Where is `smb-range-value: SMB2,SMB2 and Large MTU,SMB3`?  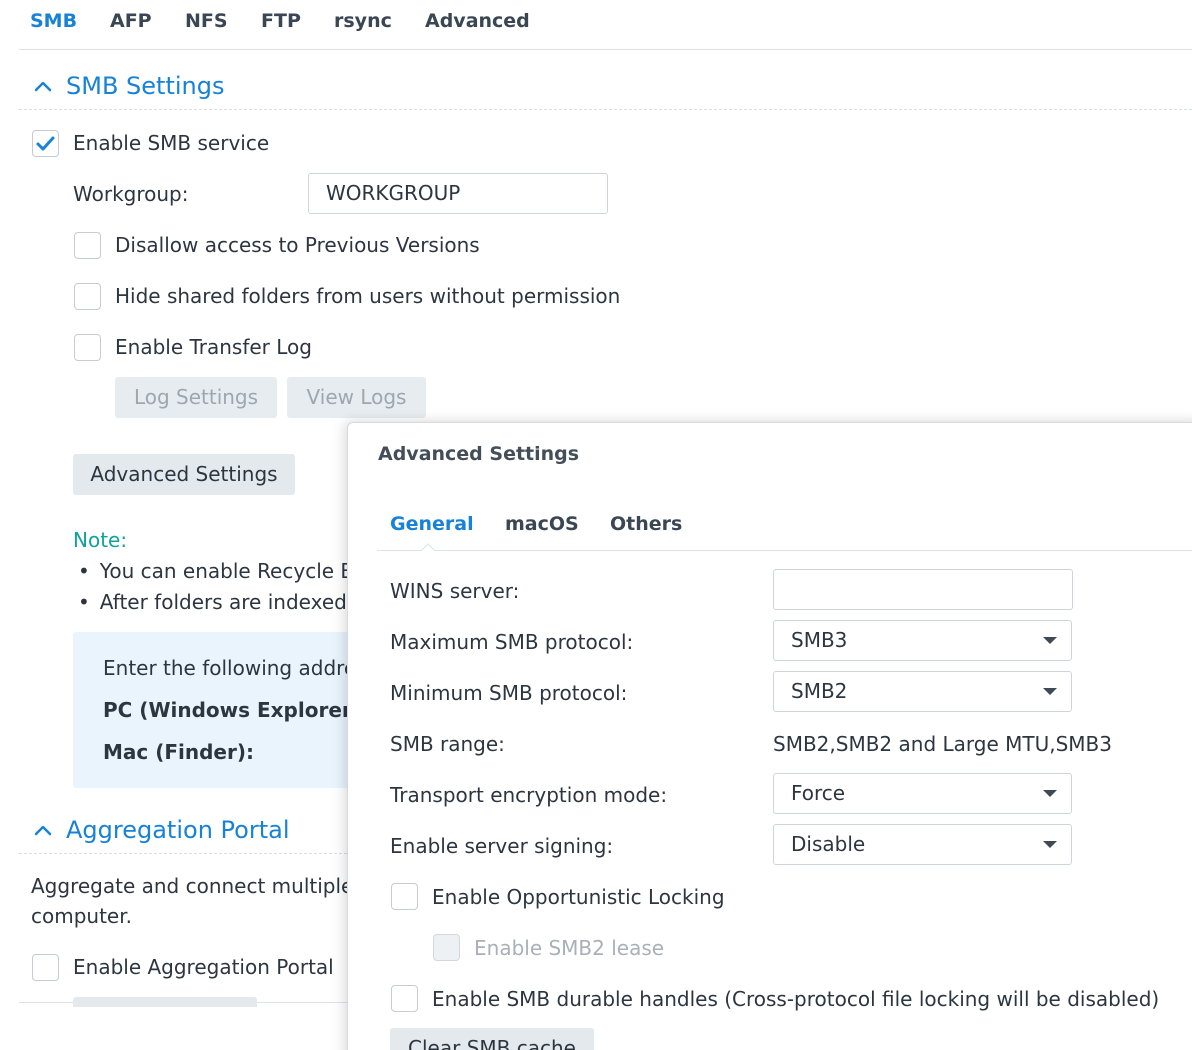 smb-range-value: SMB2,SMB2 and Large MTU,SMB3 is located at coordinates (942, 744).